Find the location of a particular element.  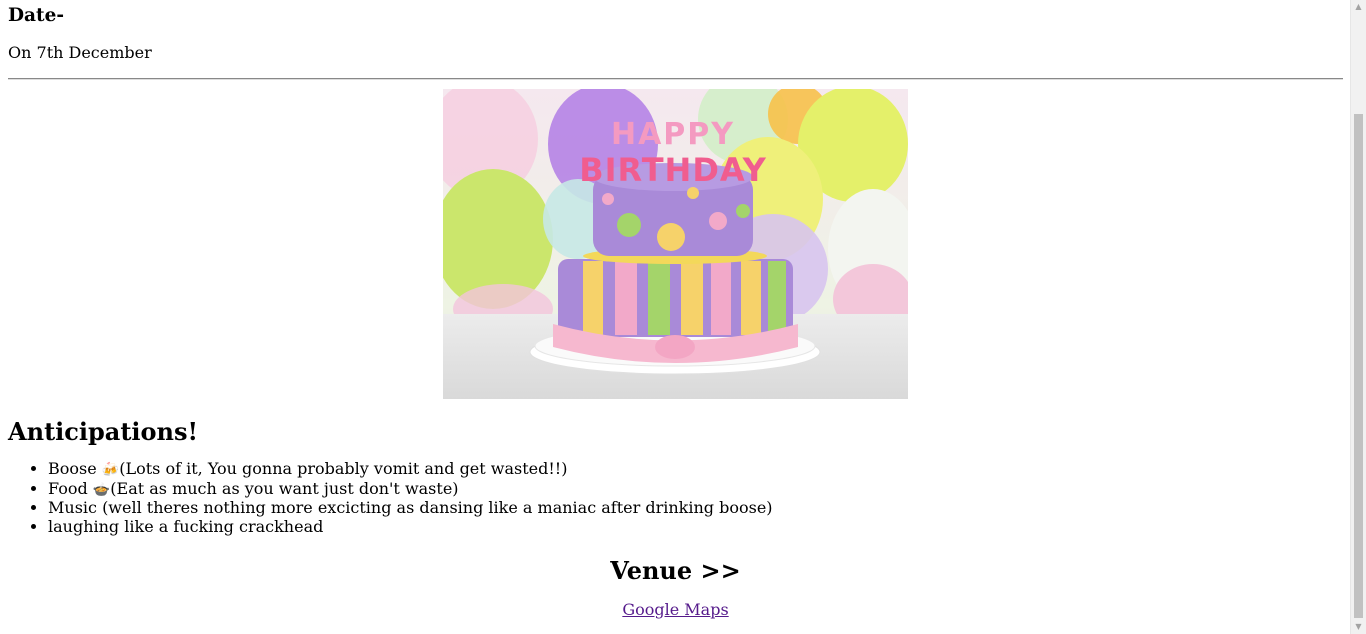

vertical-scrollbar: ▲ ▼ is located at coordinates (1358, 317).